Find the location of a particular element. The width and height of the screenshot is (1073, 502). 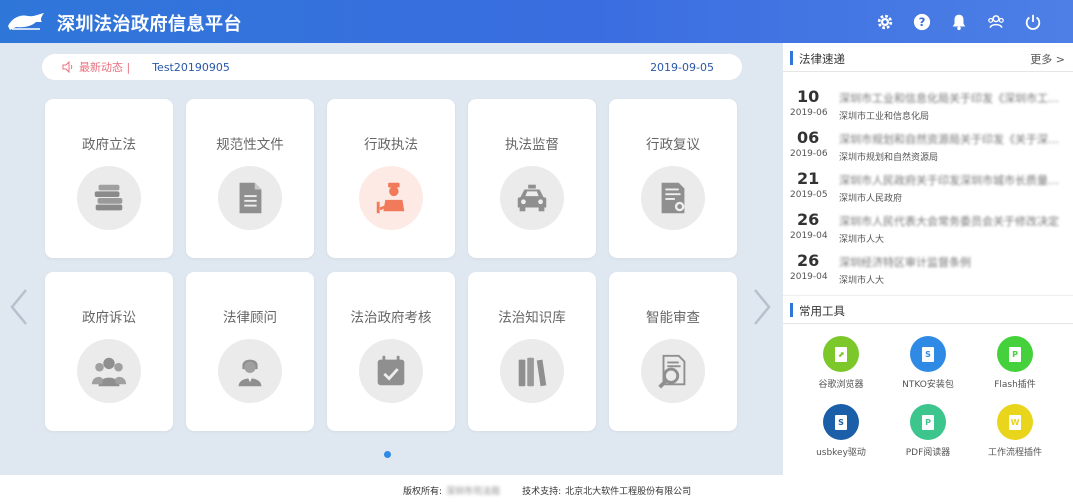

gear-icon is located at coordinates (884, 22).